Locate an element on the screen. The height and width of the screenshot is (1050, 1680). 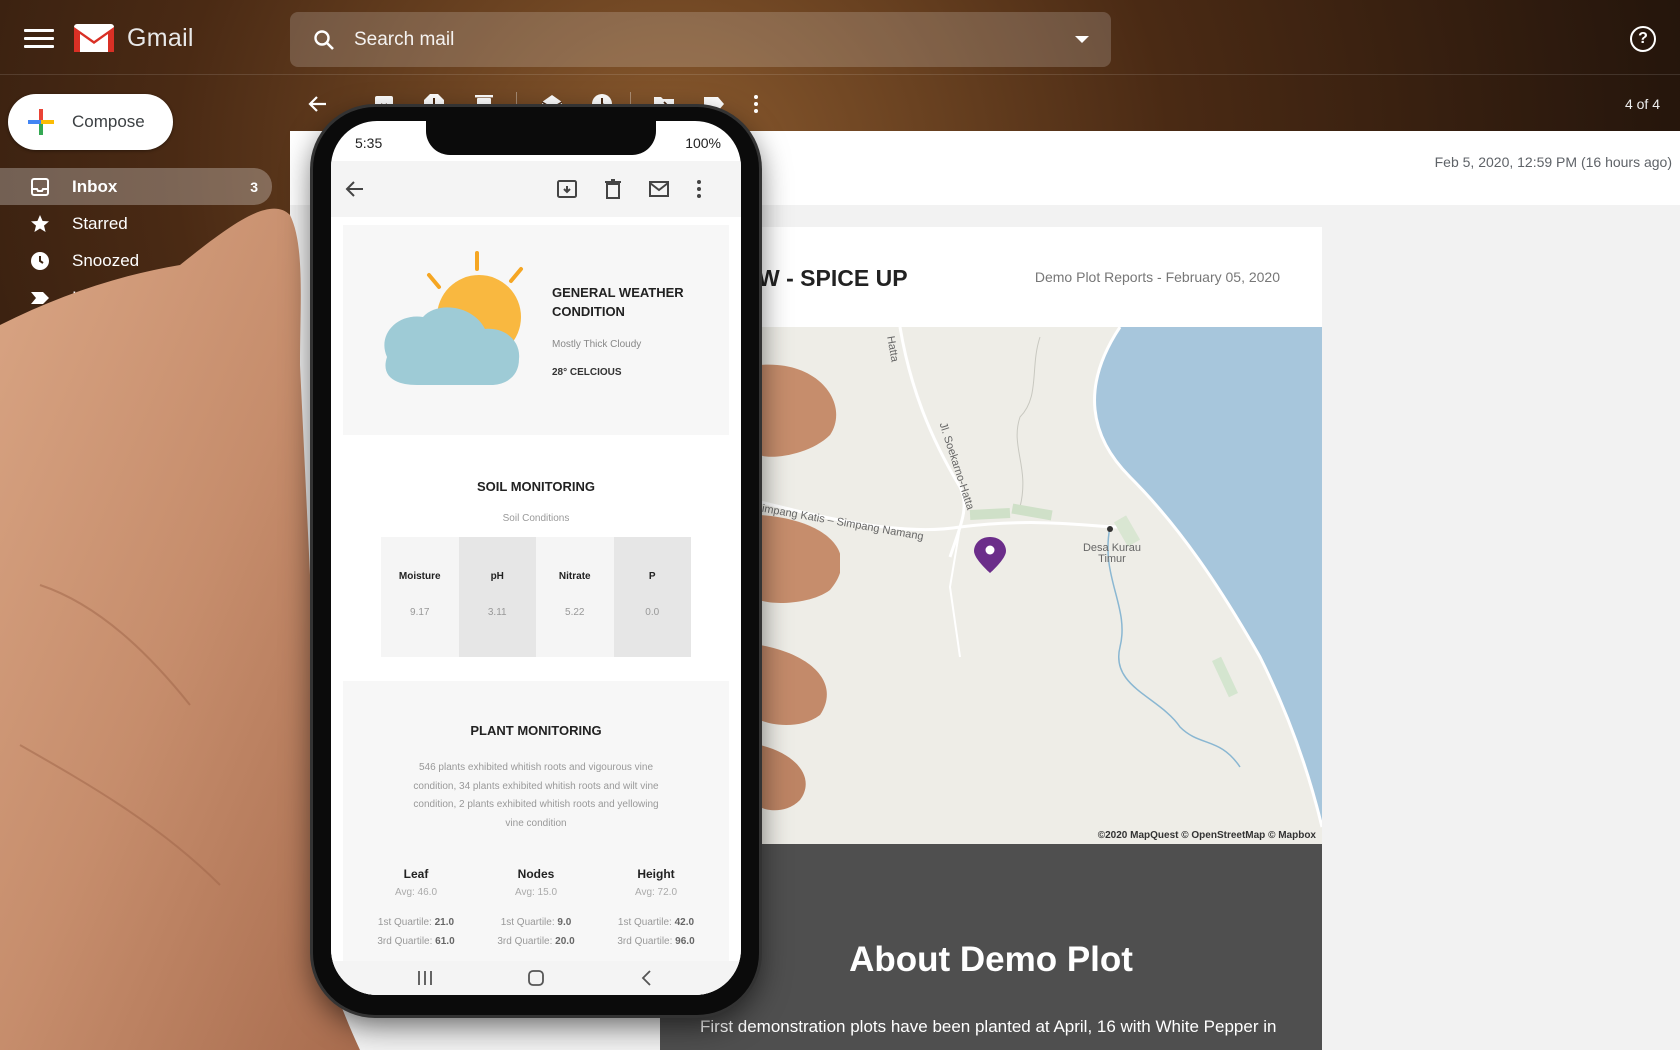
search-options-icon is located at coordinates (1082, 39).